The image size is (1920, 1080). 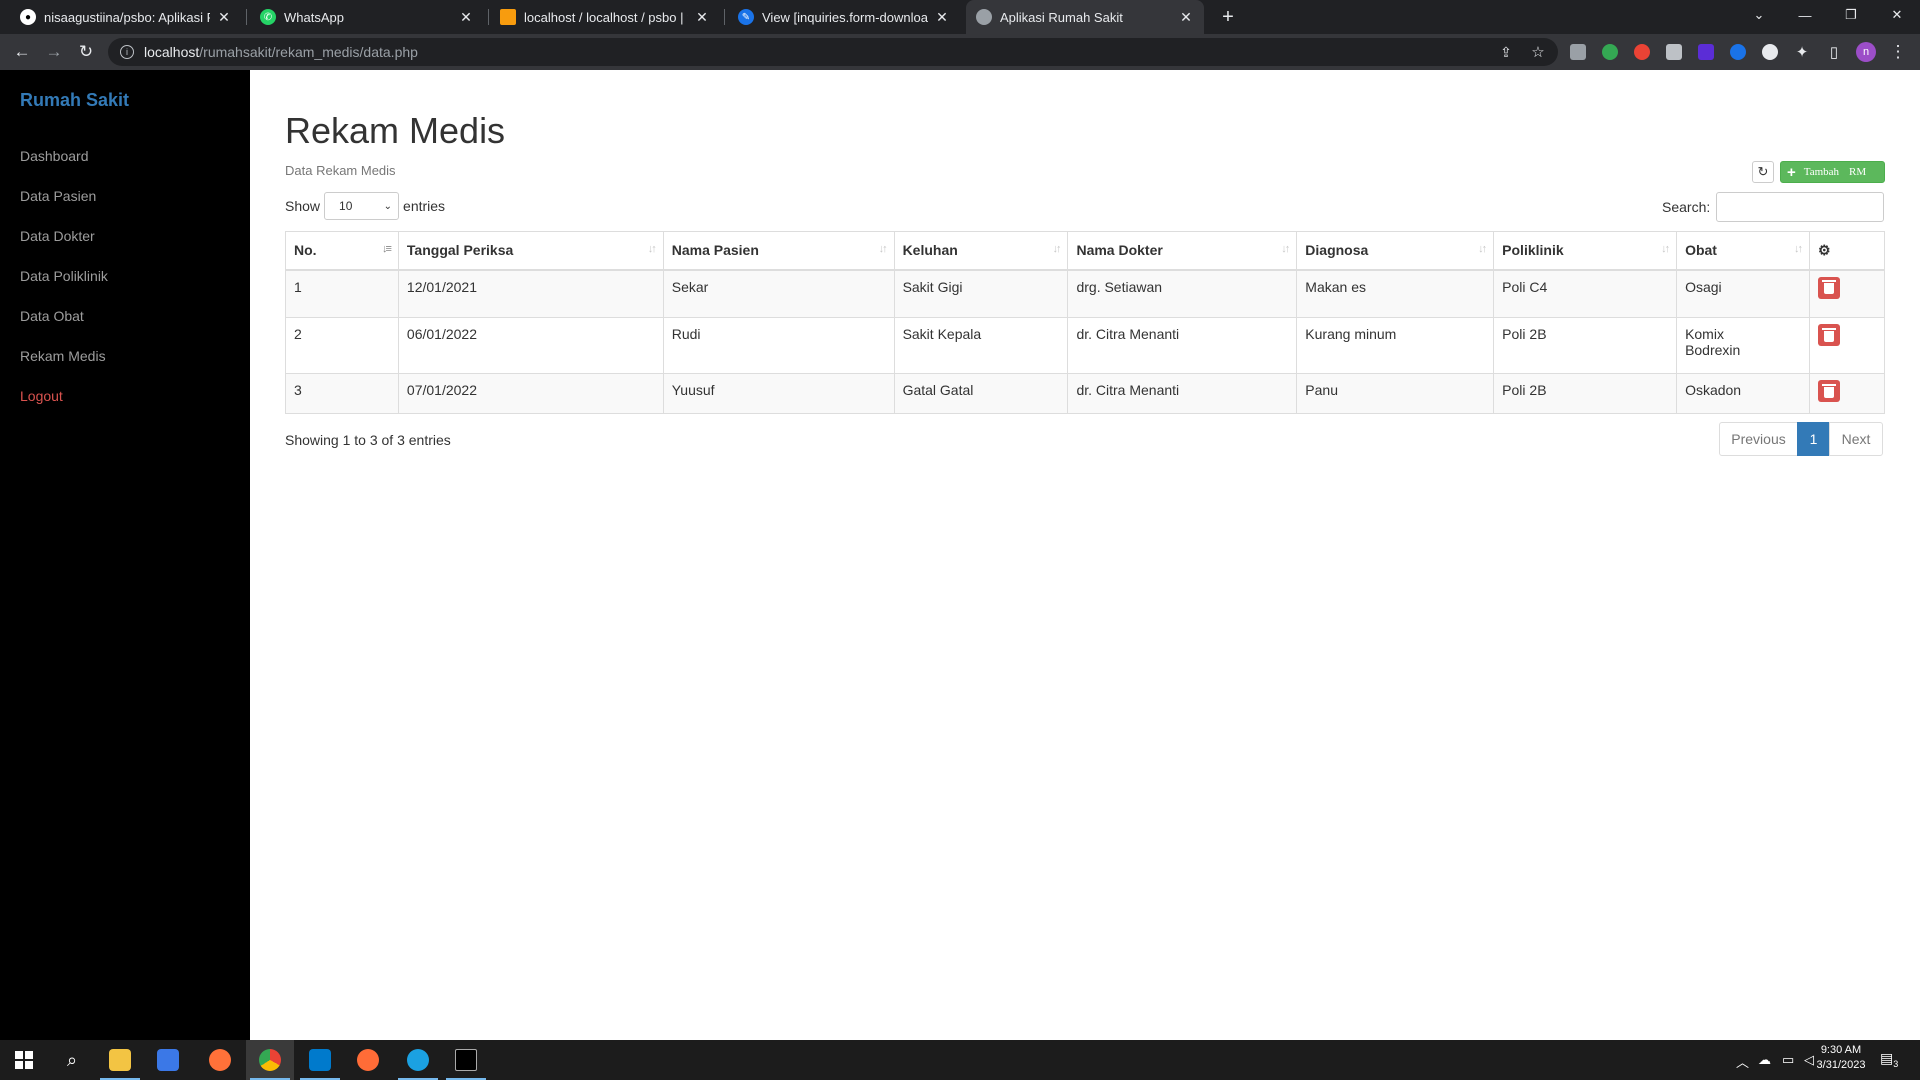 What do you see at coordinates (1763, 172) in the screenshot?
I see `refresh-button: ↻` at bounding box center [1763, 172].